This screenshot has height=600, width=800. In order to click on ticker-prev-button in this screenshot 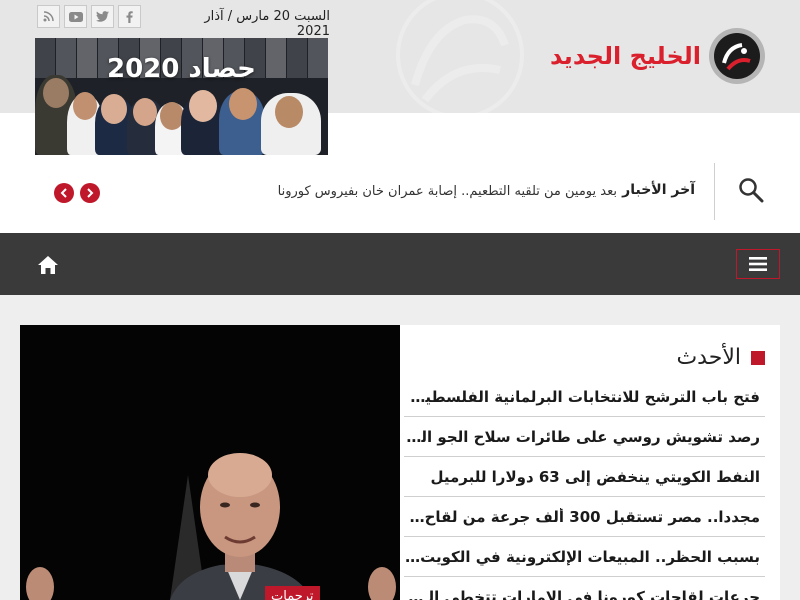, I will do `click(64, 193)`.